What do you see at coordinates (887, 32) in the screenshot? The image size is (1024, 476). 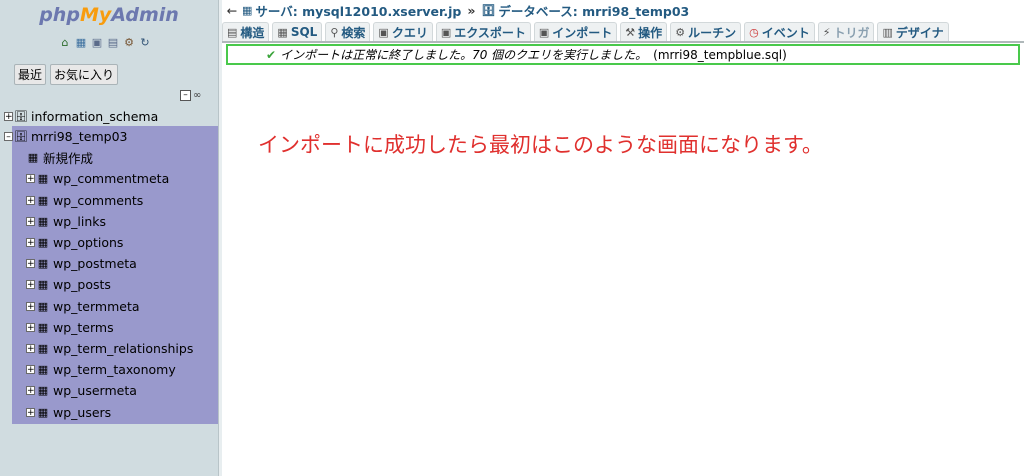 I see `designer-icon: ▥` at bounding box center [887, 32].